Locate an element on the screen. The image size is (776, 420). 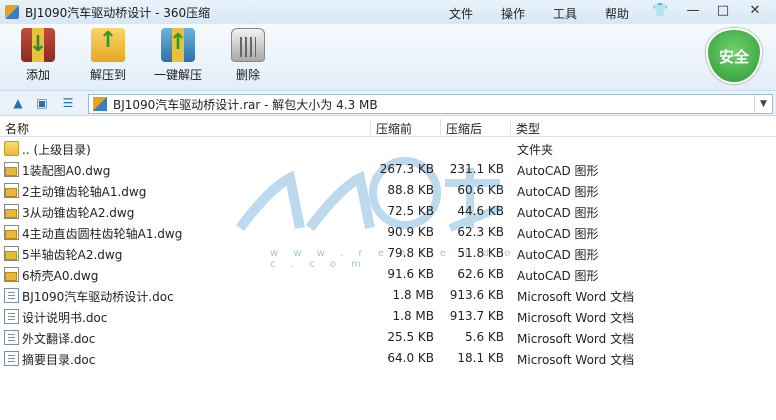
column-compressed-before: 压缩前 is located at coordinates (394, 128).